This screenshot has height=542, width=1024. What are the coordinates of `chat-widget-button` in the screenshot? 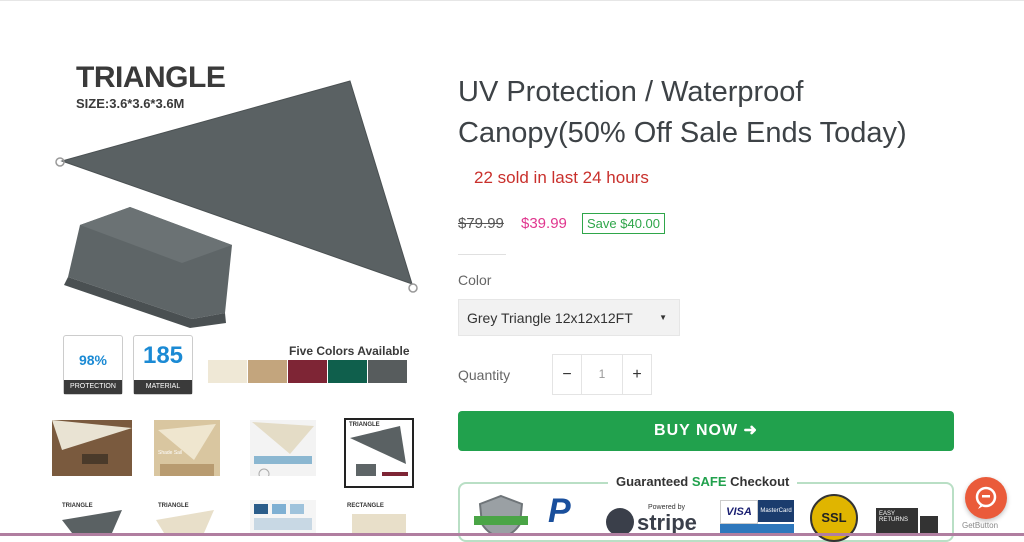 It's located at (986, 498).